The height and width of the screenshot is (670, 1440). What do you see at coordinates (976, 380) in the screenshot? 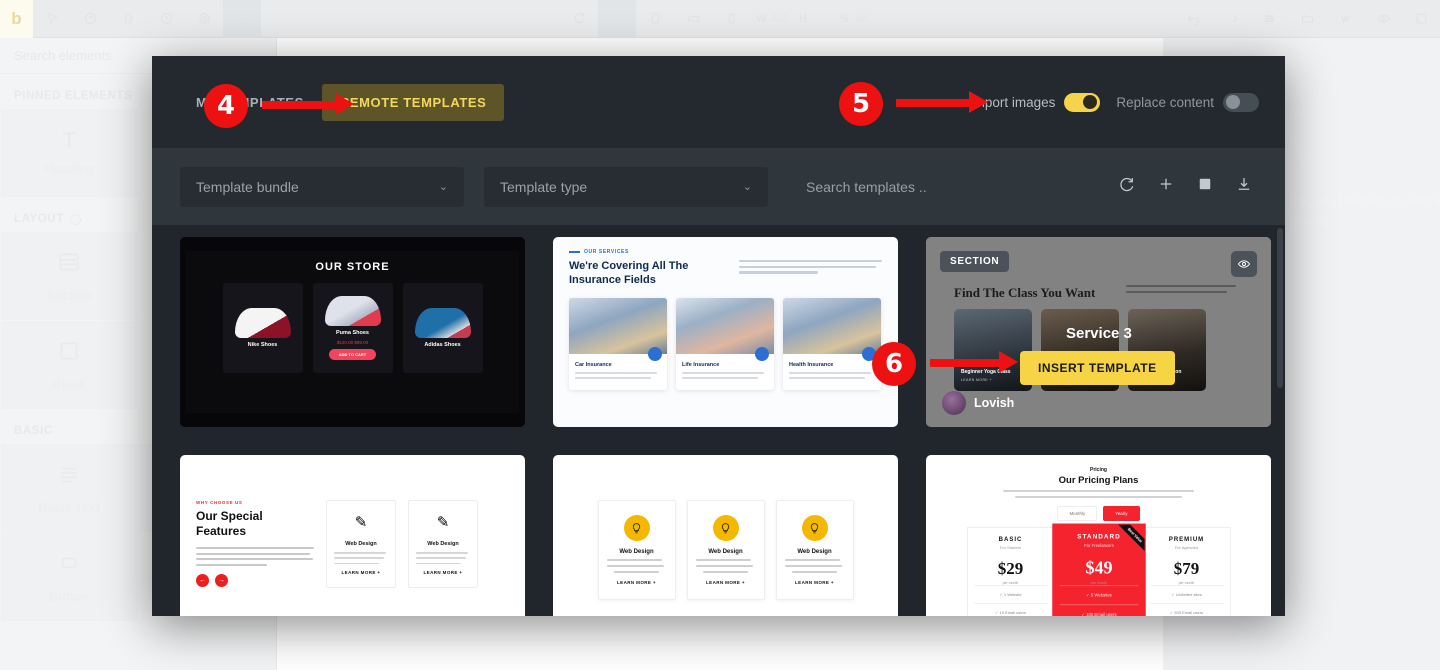
I see `tile-meta: LEARN MORE +` at bounding box center [976, 380].